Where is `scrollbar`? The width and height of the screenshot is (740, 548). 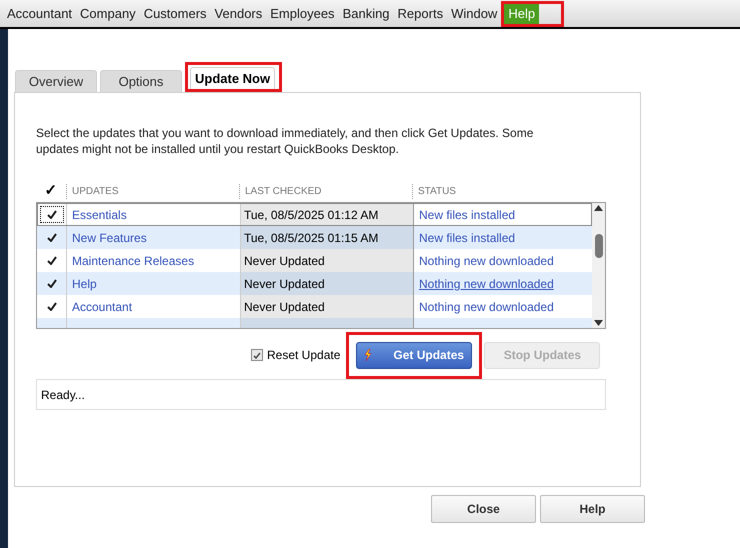 scrollbar is located at coordinates (598, 265).